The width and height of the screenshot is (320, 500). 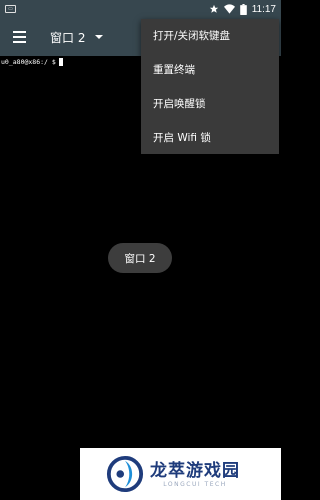 I want to click on prompt-text: u0_a80@x86:/ $, so click(x=28, y=62).